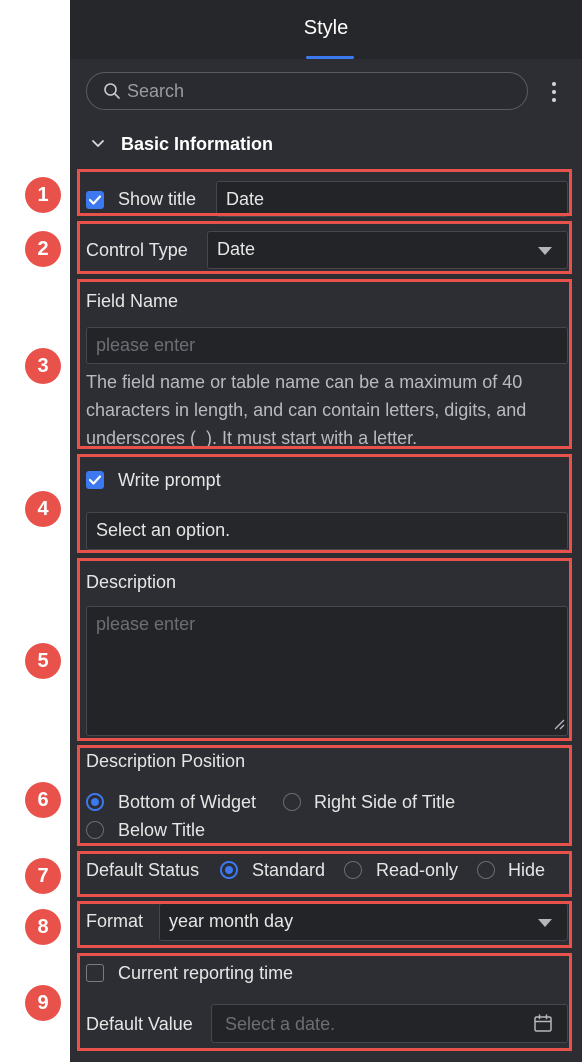 Image resolution: width=582 pixels, height=1062 pixels. Describe the element at coordinates (307, 91) in the screenshot. I see `search-input: Search` at that location.